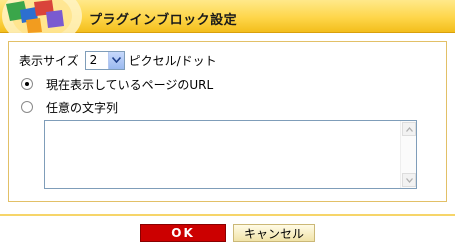 The height and width of the screenshot is (250, 455). I want to click on display-size-row: 表示サイズ 2 ピクセル/ドット, so click(118, 60).